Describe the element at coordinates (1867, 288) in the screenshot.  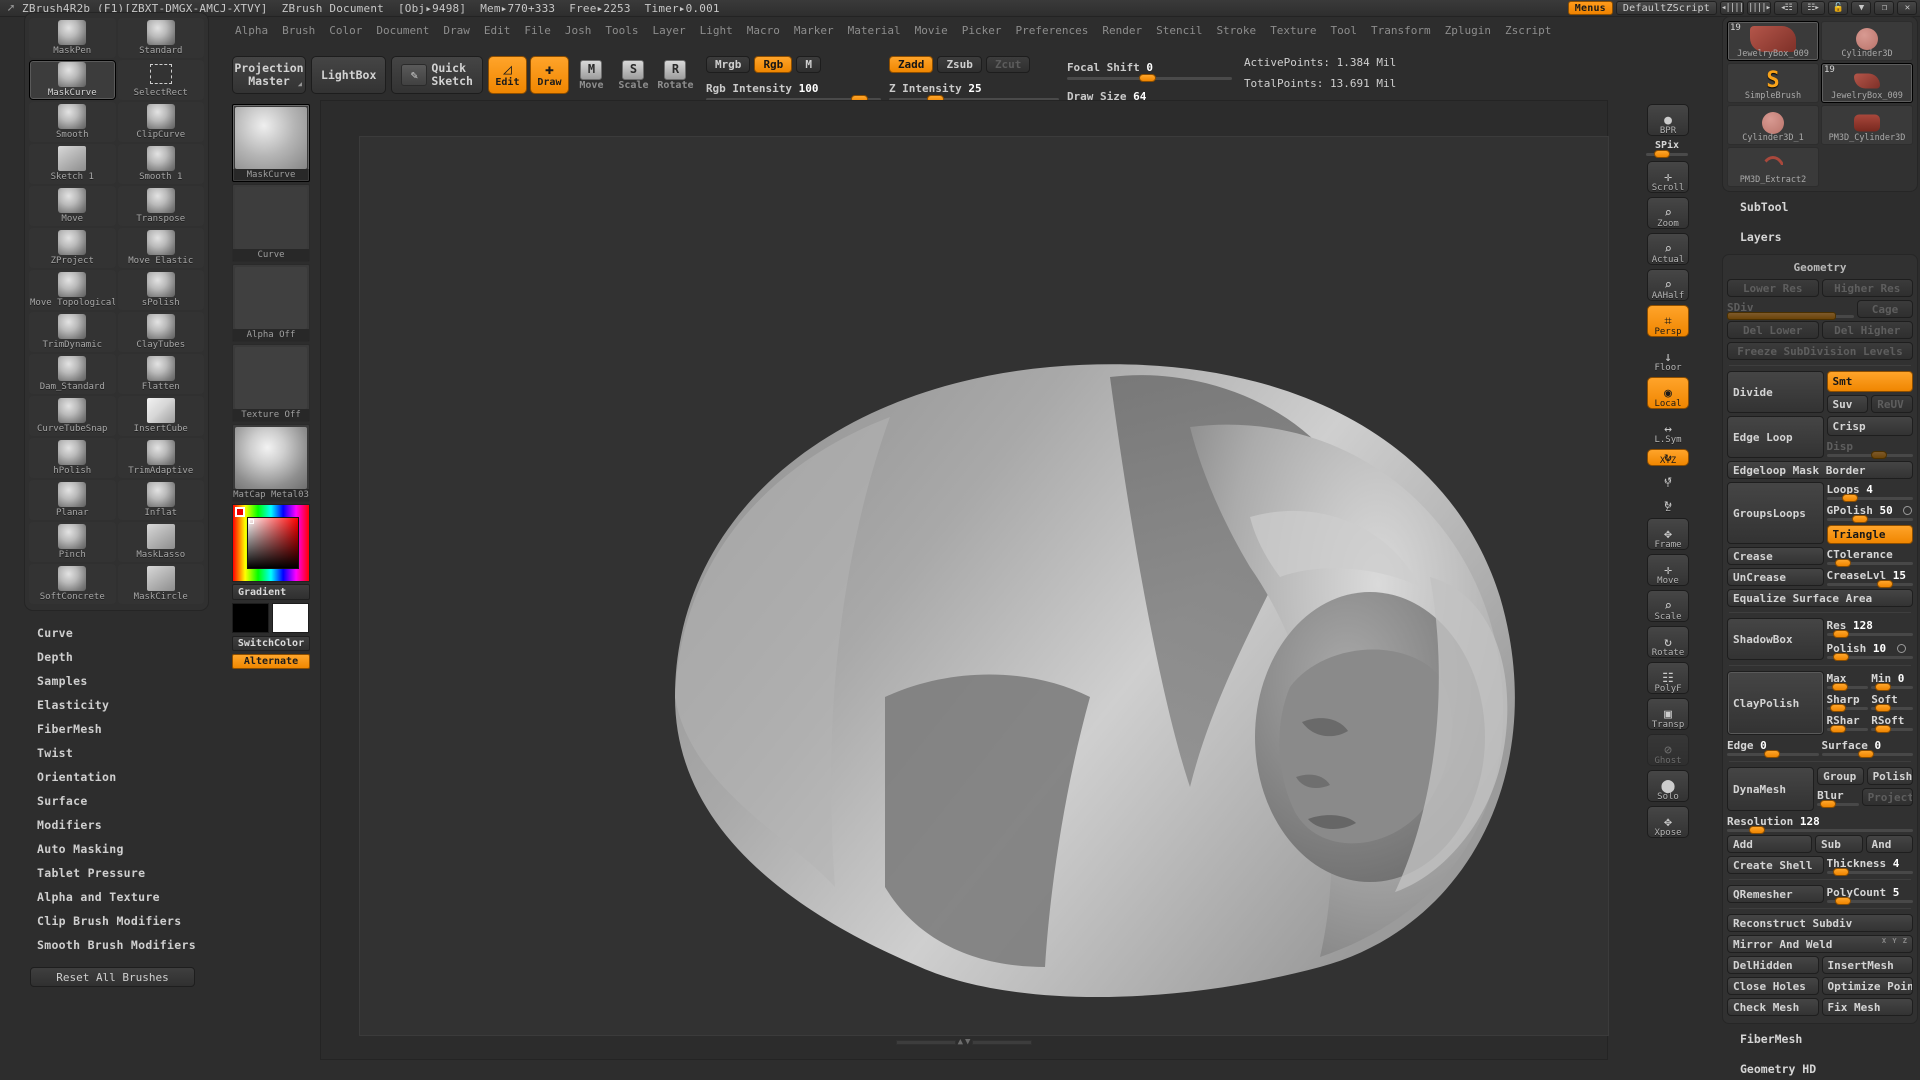
I see `higher-res-button: Higher Res` at that location.